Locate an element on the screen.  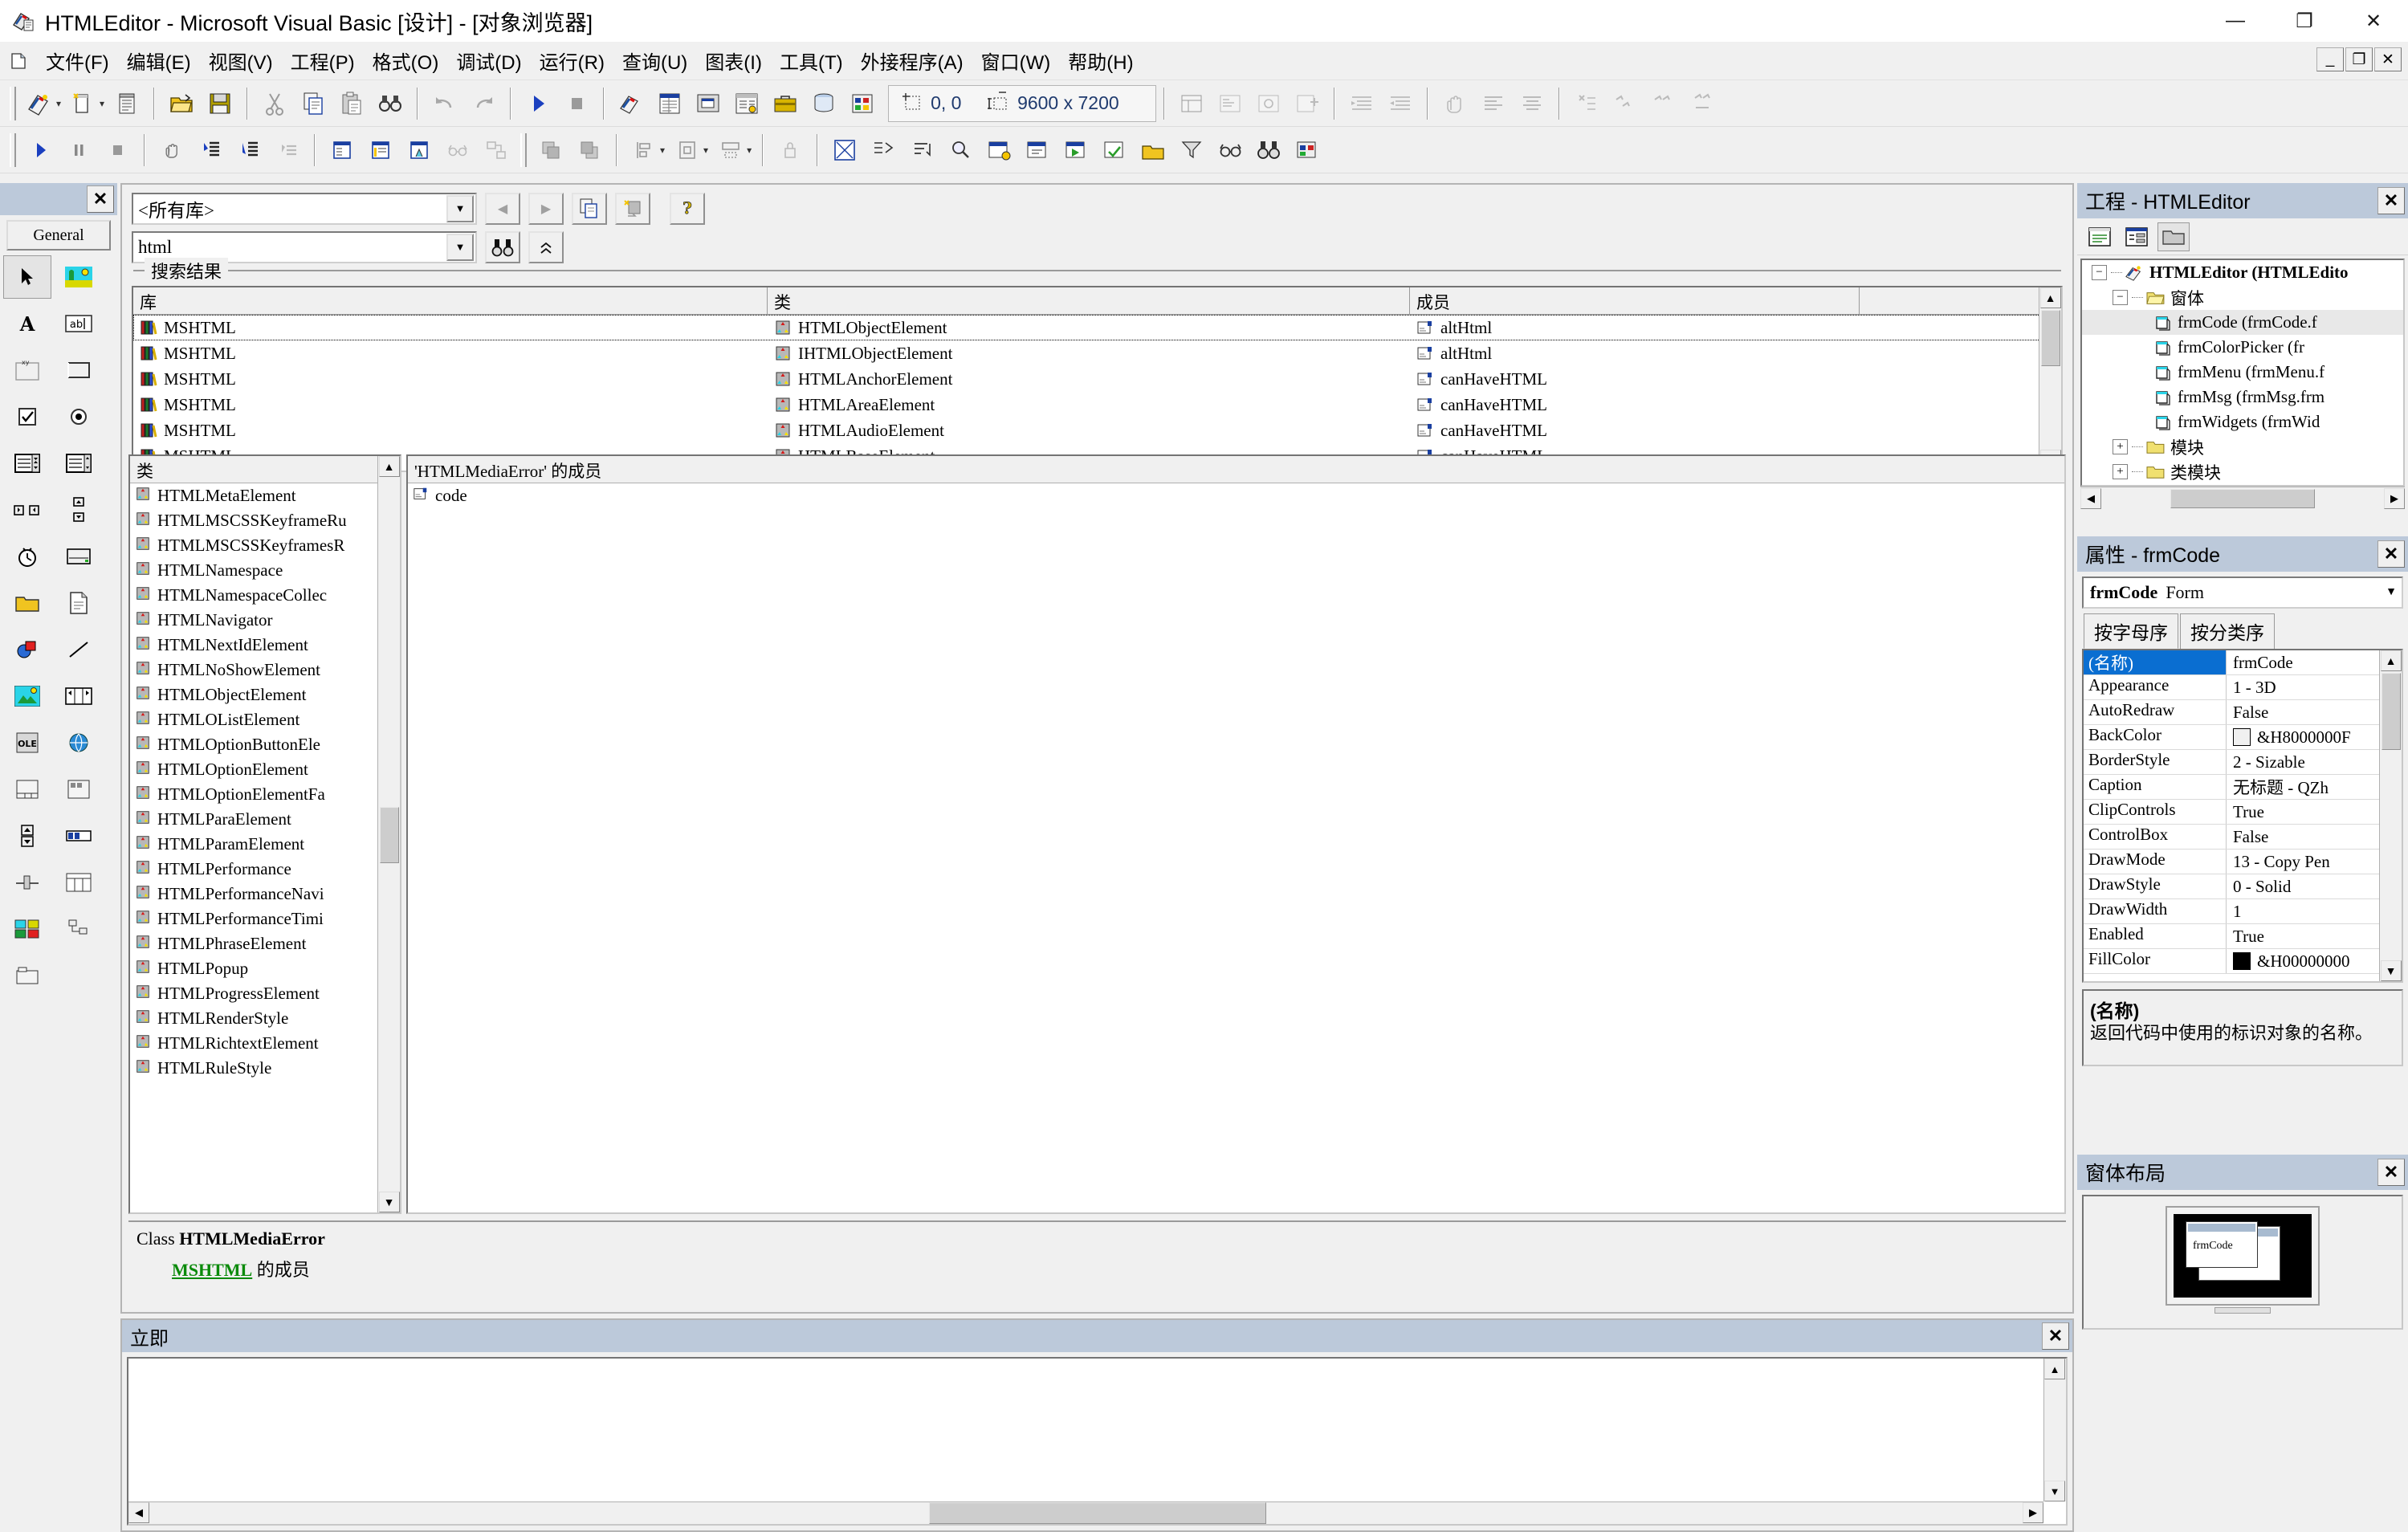
group-by-icon is located at coordinates (883, 150).